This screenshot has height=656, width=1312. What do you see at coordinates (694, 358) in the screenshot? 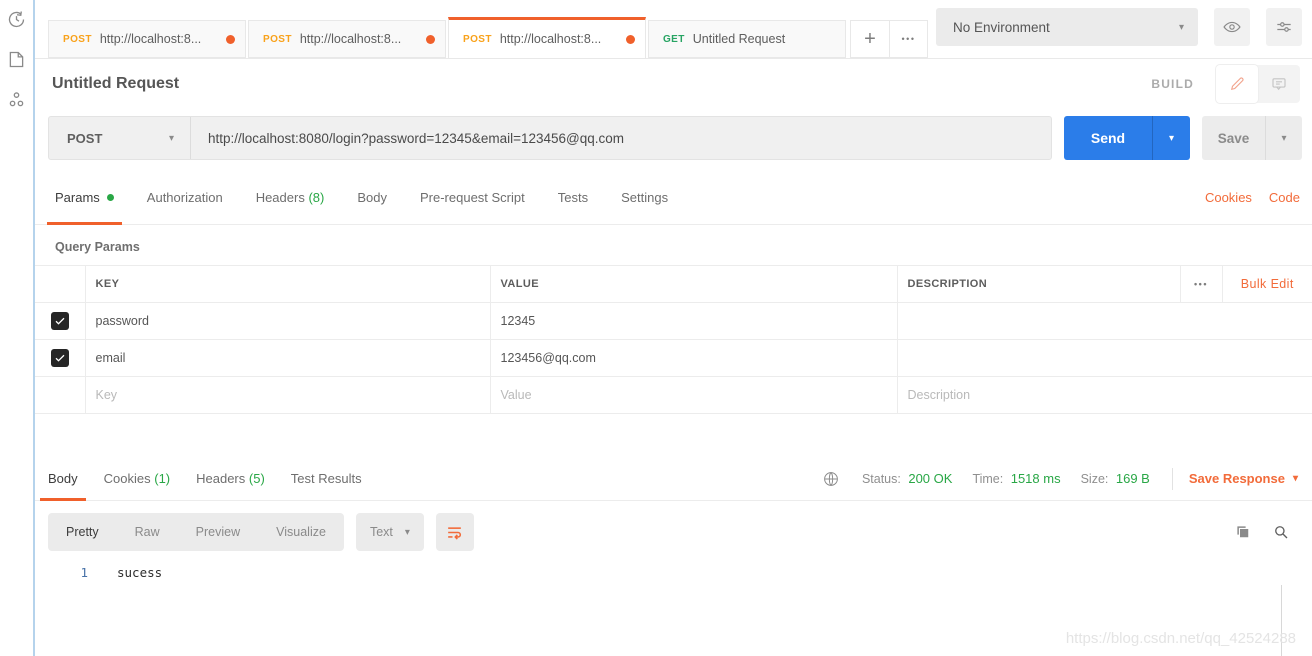
I see `param-value-cell: 123456@qq.com` at bounding box center [694, 358].